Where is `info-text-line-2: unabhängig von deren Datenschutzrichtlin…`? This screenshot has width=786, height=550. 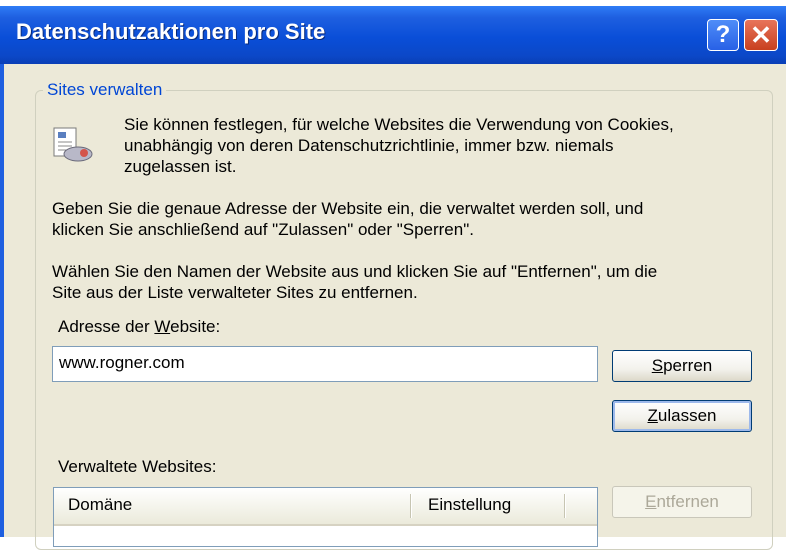 info-text-line-2: unabhängig von deren Datenschutzrichtlin… is located at coordinates (369, 145).